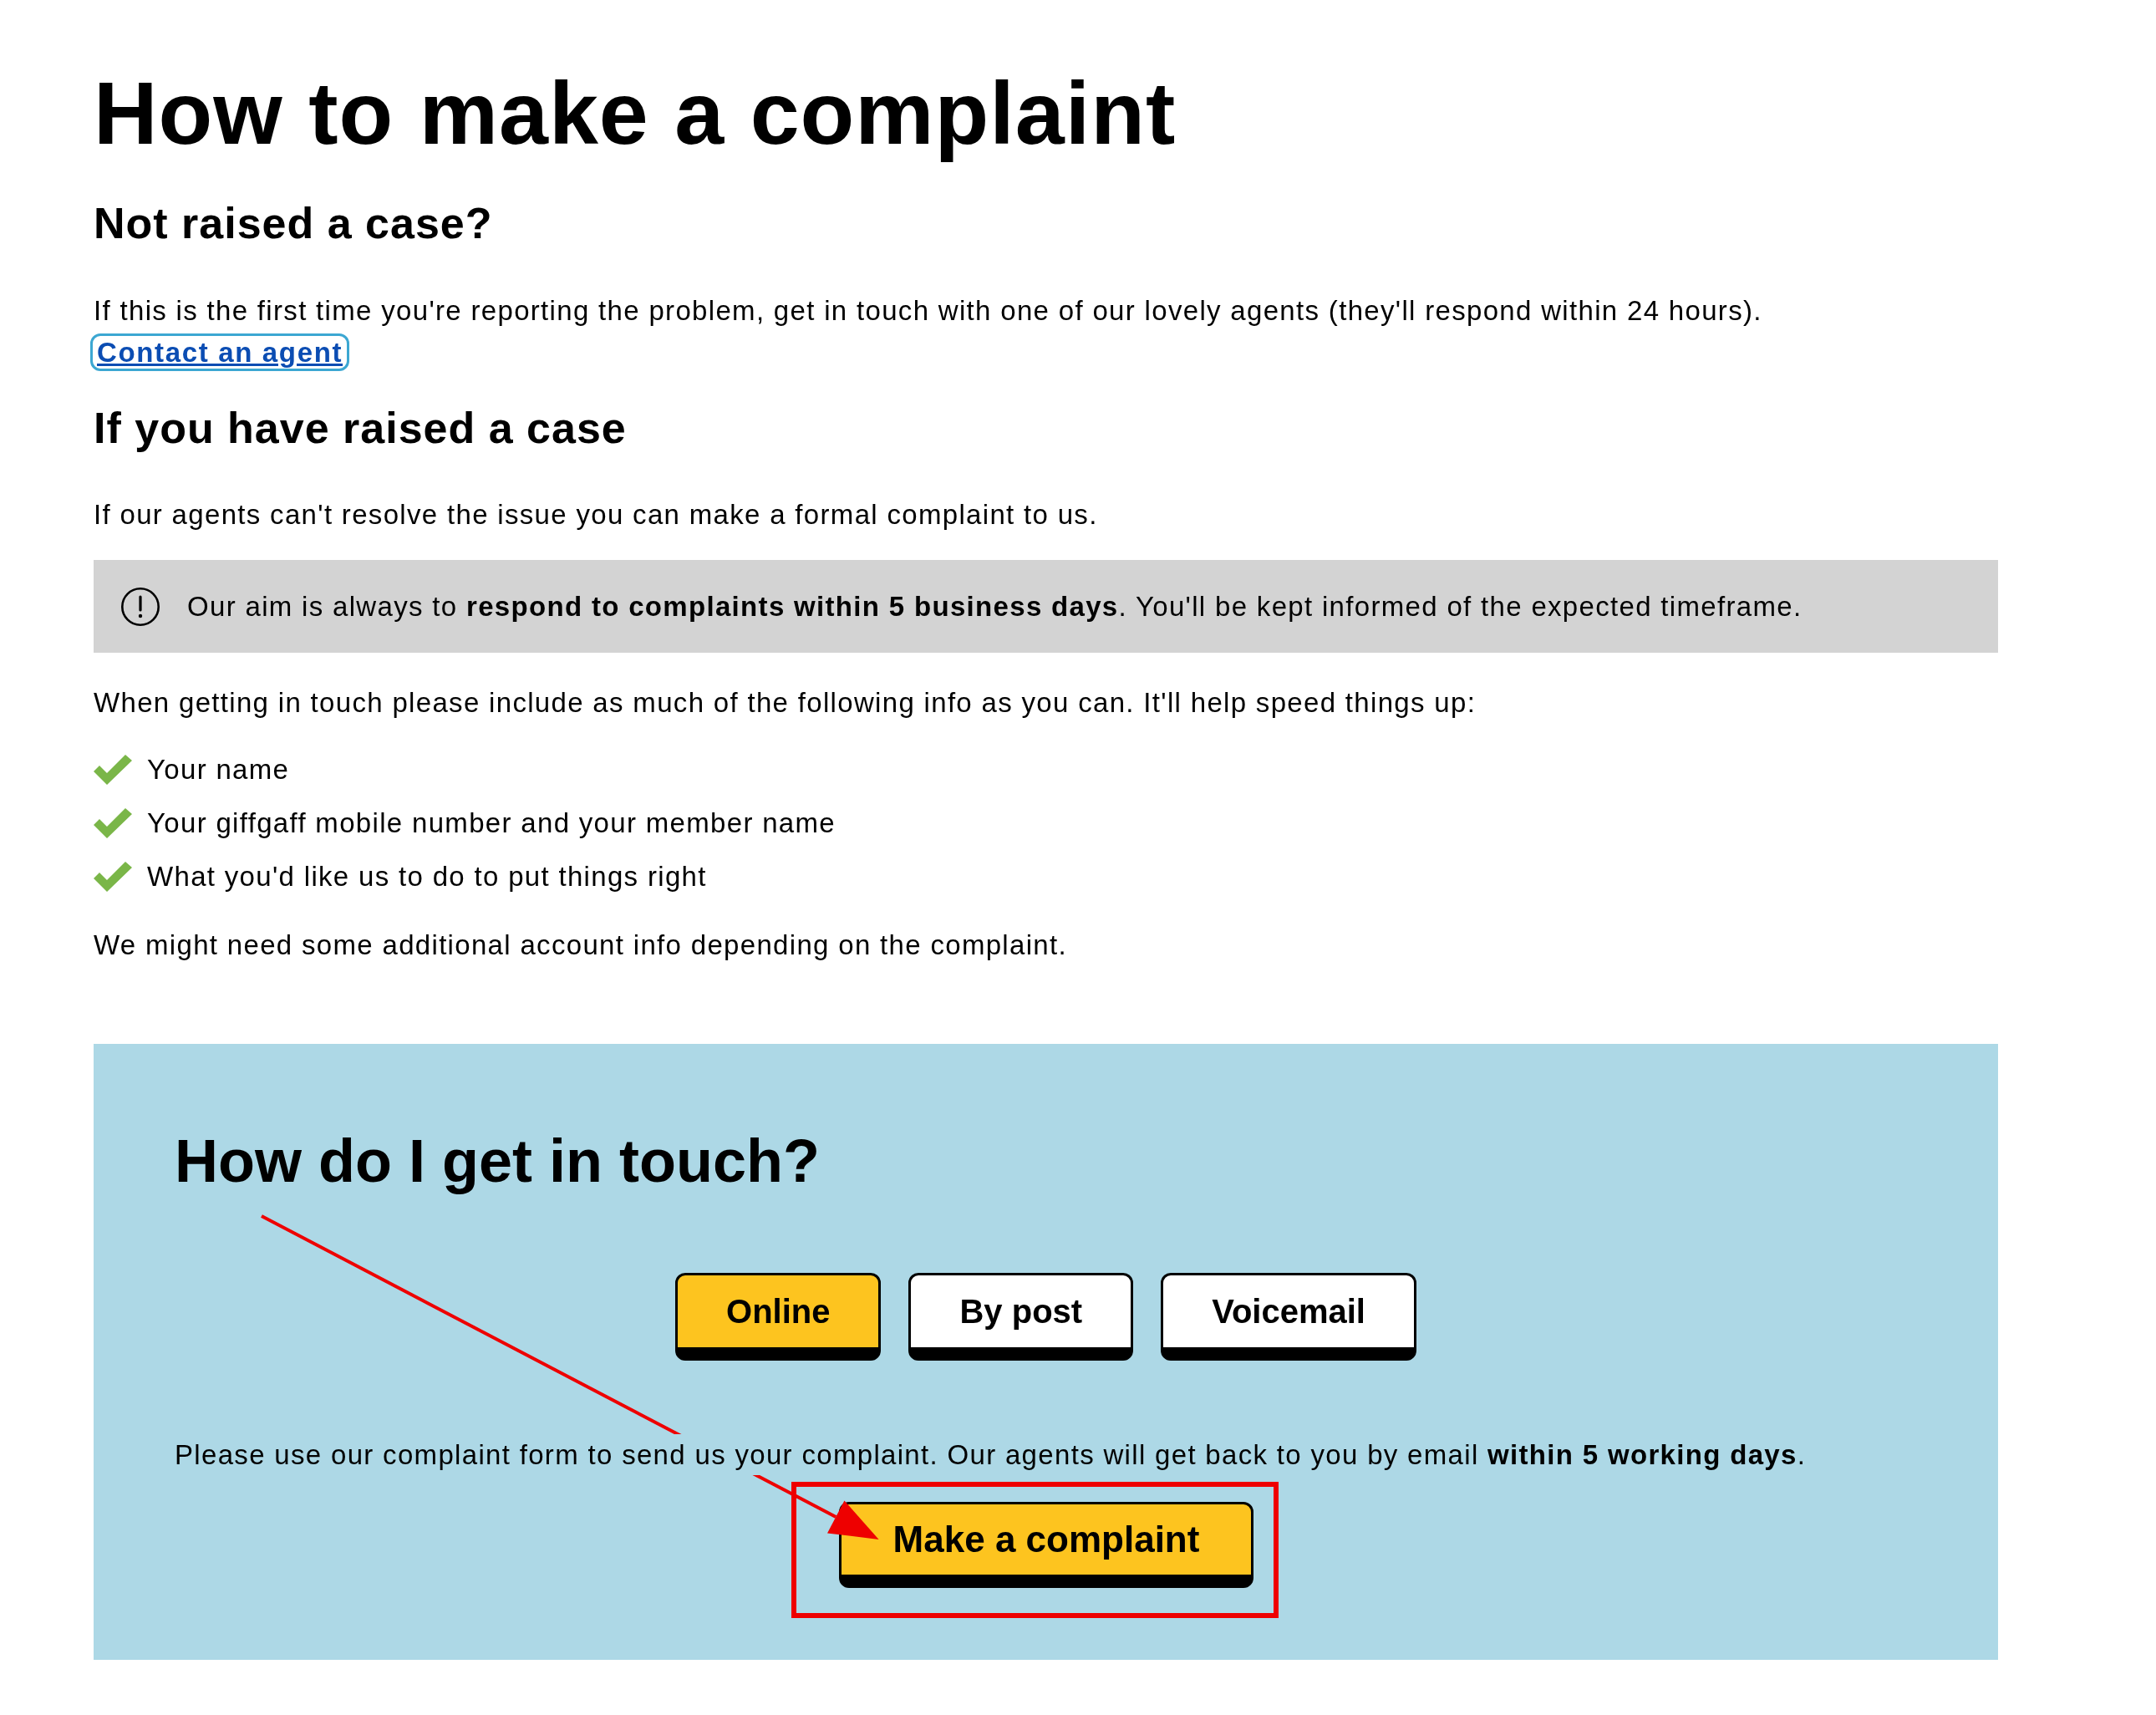  Describe the element at coordinates (498, 1162) in the screenshot. I see `panel-heading: How do I get in touch?` at that location.